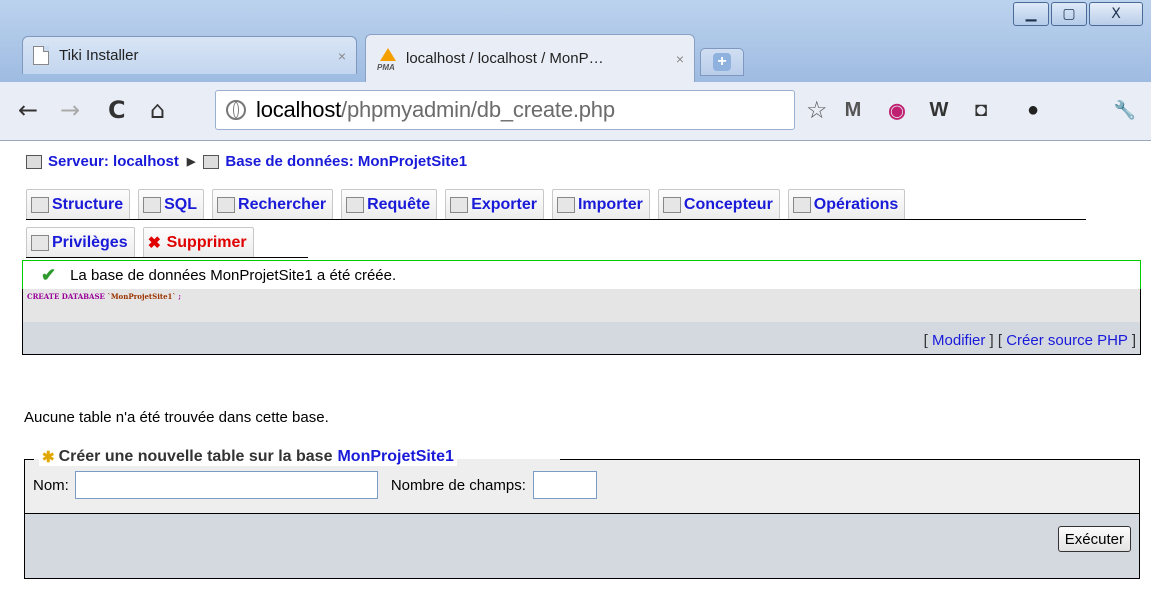 This screenshot has width=1151, height=604. I want to click on minimize-button: ▁, so click(1031, 14).